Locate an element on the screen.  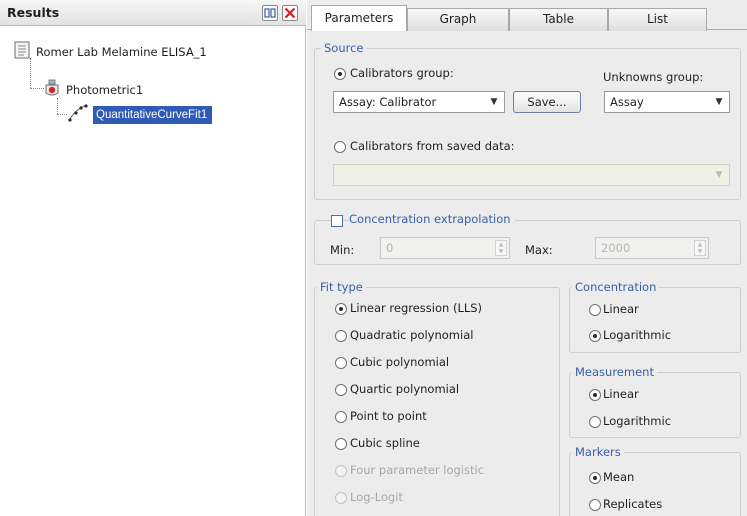
markers-replicates-radio is located at coordinates (595, 505).